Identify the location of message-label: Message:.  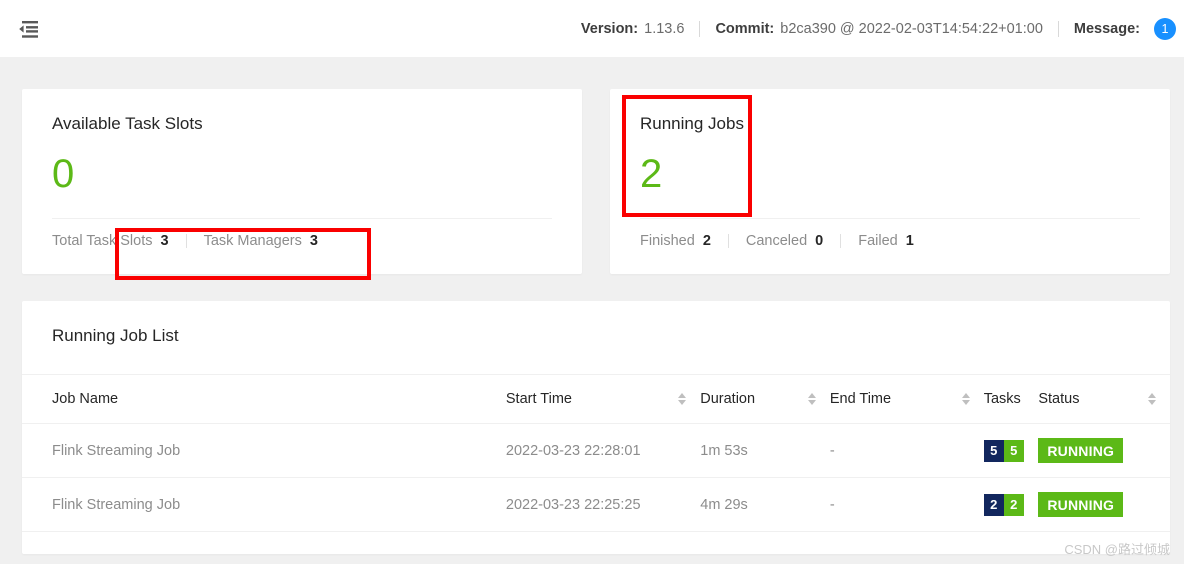
(1106, 28).